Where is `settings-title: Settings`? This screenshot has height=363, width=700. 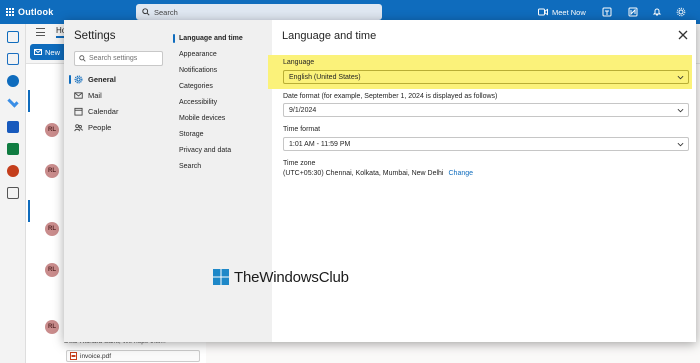
settings-title: Settings is located at coordinates (95, 36).